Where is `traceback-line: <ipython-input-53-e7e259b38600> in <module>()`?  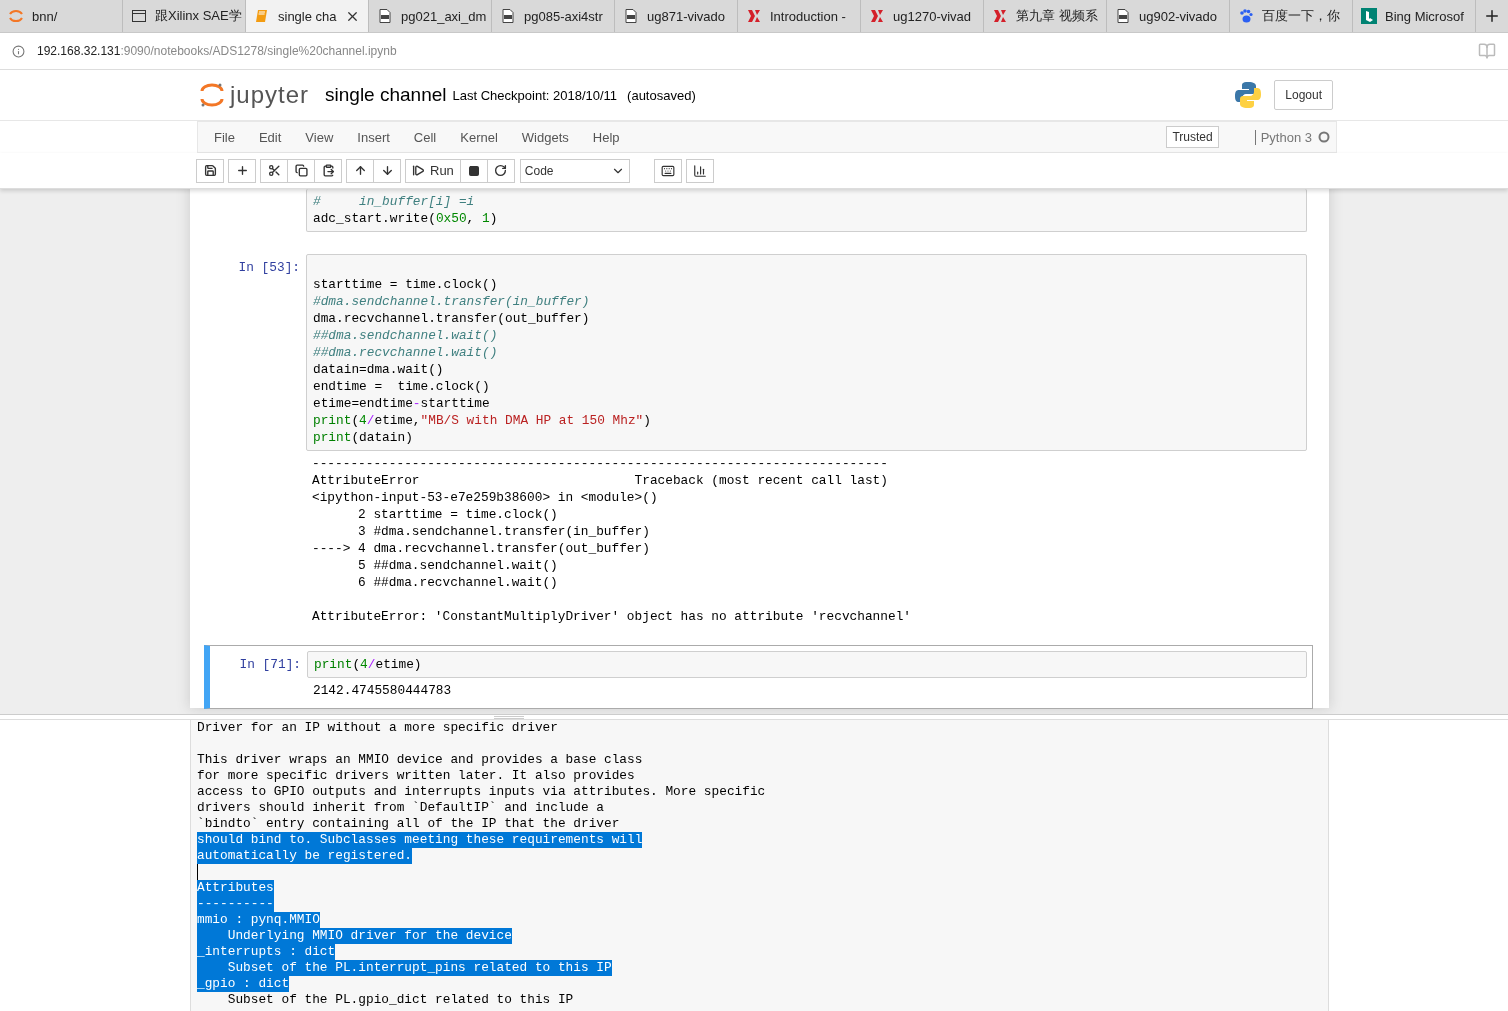 traceback-line: <ipython-input-53-e7e259b38600> in <module>() is located at coordinates (485, 497).